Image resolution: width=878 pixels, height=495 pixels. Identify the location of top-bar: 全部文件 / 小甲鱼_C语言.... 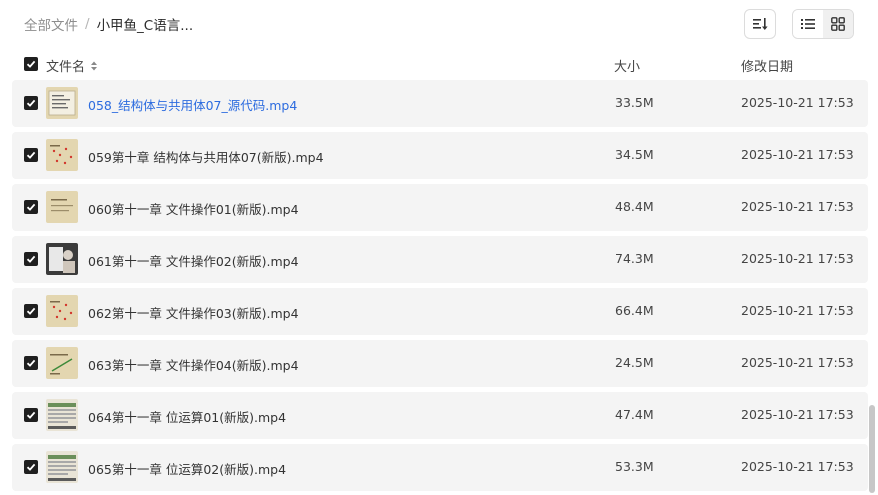
(439, 23).